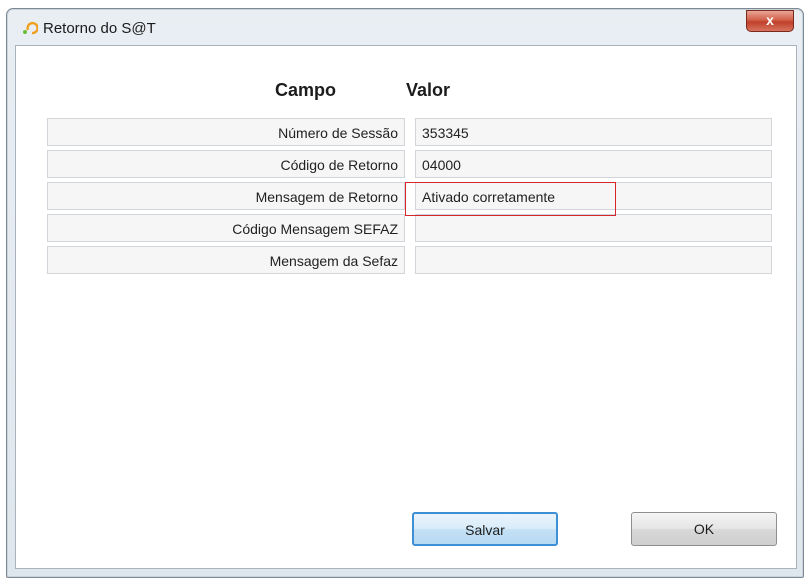  What do you see at coordinates (510, 199) in the screenshot?
I see `highlight-box` at bounding box center [510, 199].